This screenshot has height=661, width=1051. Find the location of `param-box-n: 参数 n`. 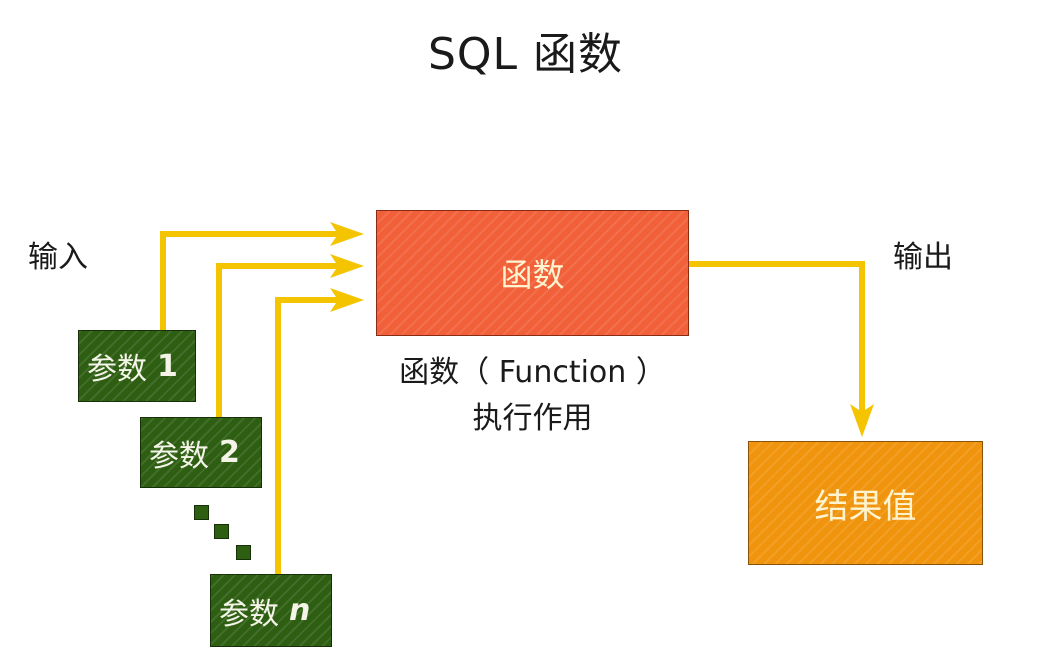

param-box-n: 参数 n is located at coordinates (271, 610).